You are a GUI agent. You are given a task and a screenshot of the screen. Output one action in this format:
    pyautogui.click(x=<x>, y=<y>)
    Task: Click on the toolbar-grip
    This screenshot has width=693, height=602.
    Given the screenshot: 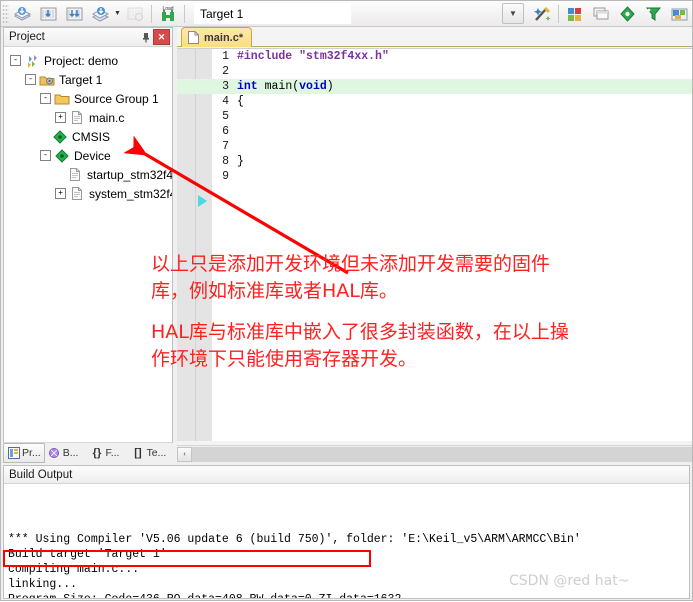 What is the action you would take?
    pyautogui.click(x=5, y=13)
    